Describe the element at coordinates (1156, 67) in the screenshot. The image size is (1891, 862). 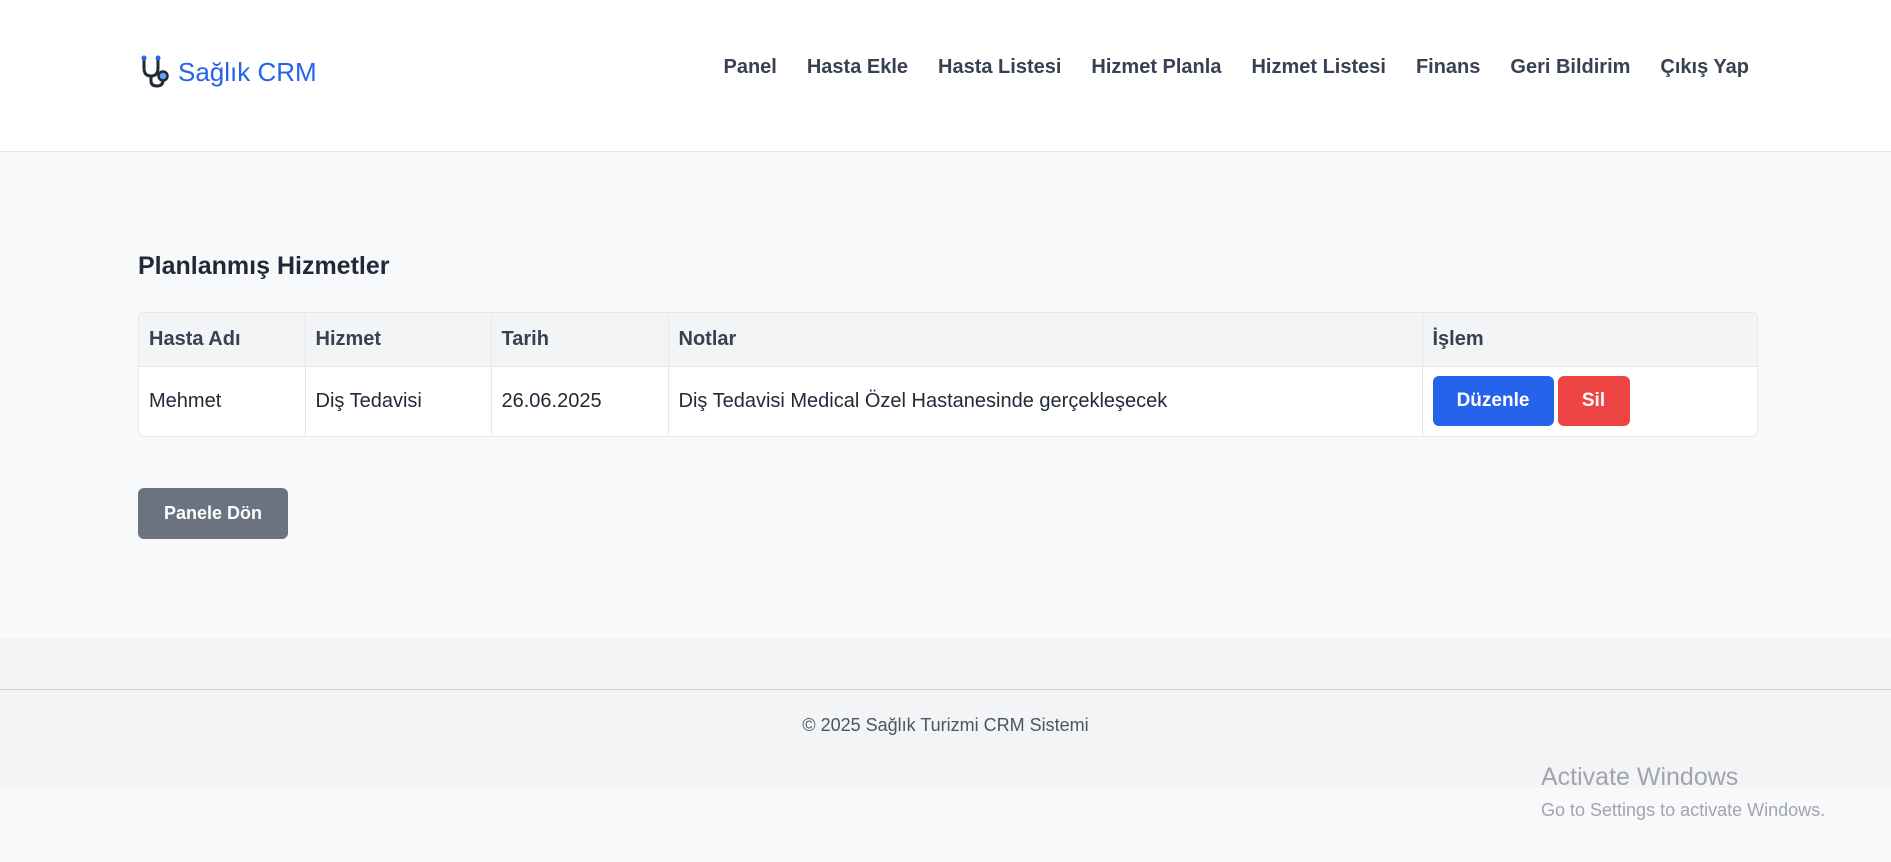
I see `nav-item-hizmet-planla: Hizmet Planla` at that location.